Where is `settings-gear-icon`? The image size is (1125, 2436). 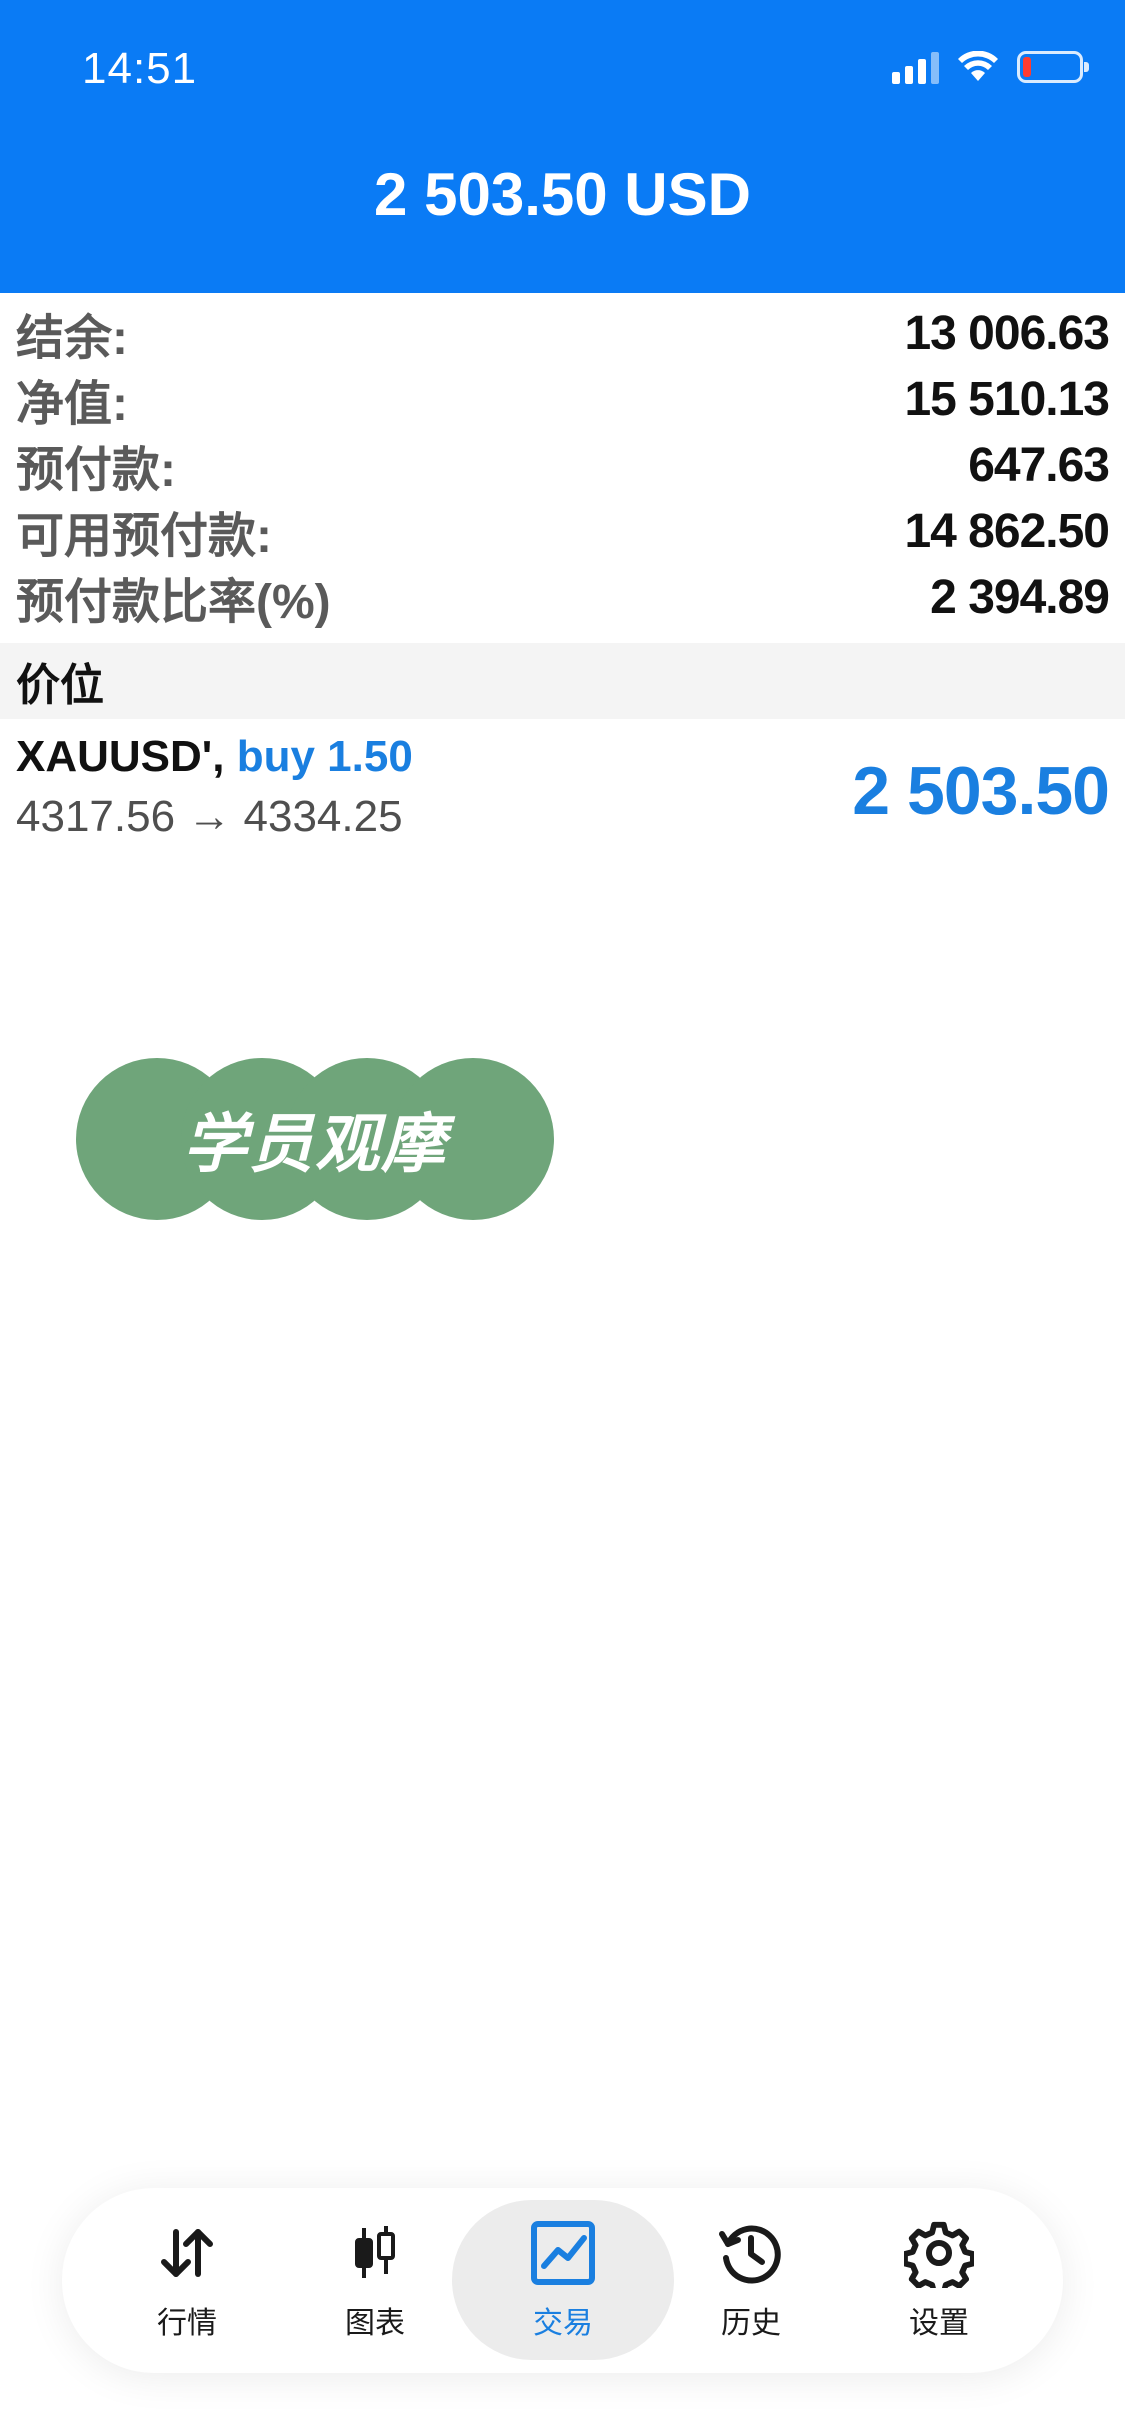
settings-gear-icon is located at coordinates (939, 2254).